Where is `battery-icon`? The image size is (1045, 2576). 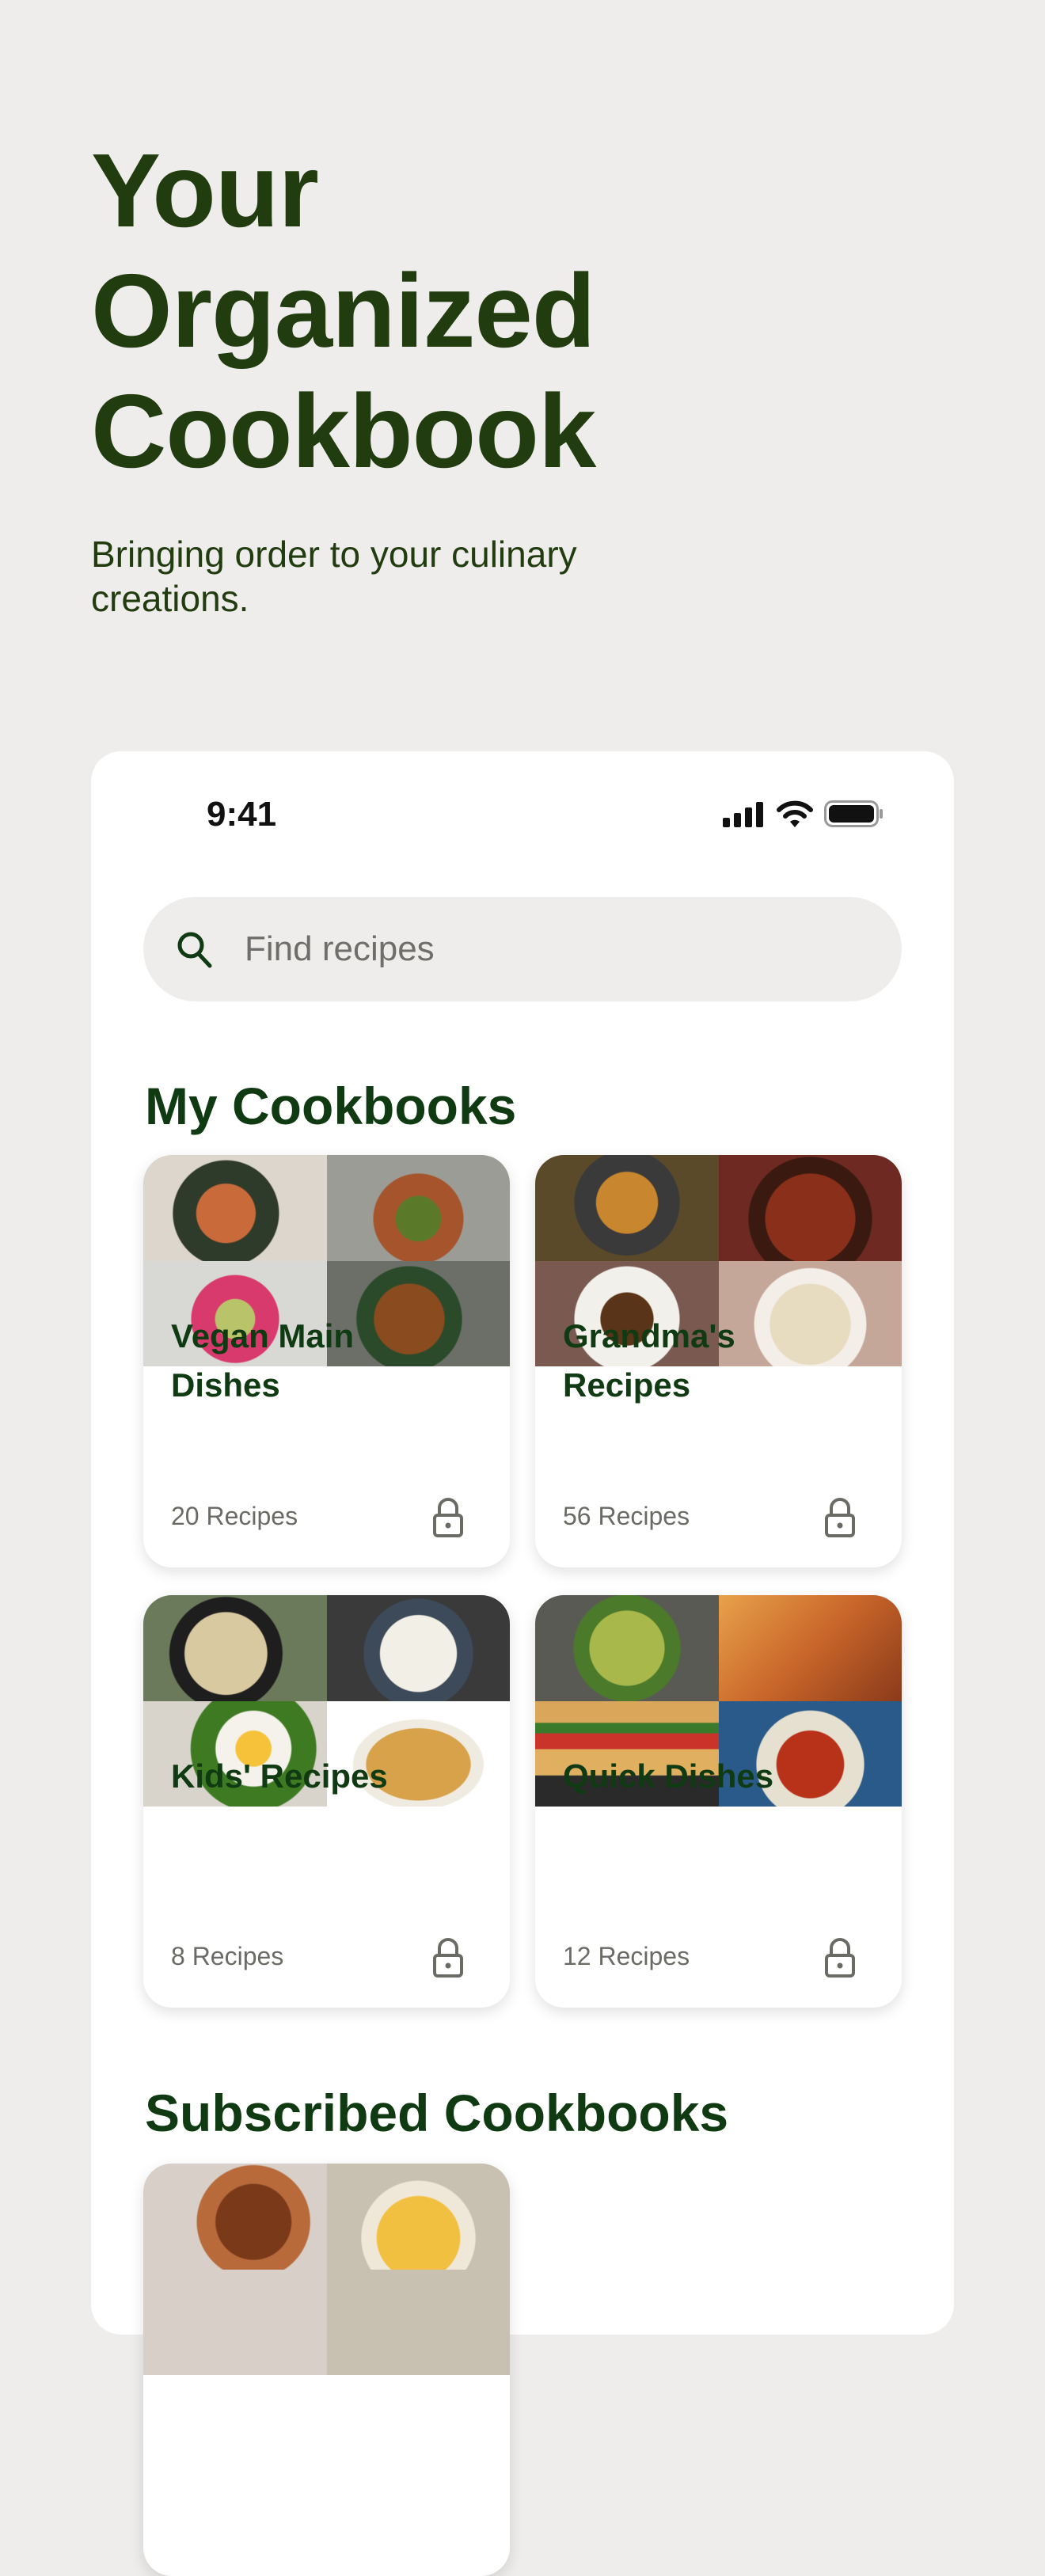 battery-icon is located at coordinates (853, 813).